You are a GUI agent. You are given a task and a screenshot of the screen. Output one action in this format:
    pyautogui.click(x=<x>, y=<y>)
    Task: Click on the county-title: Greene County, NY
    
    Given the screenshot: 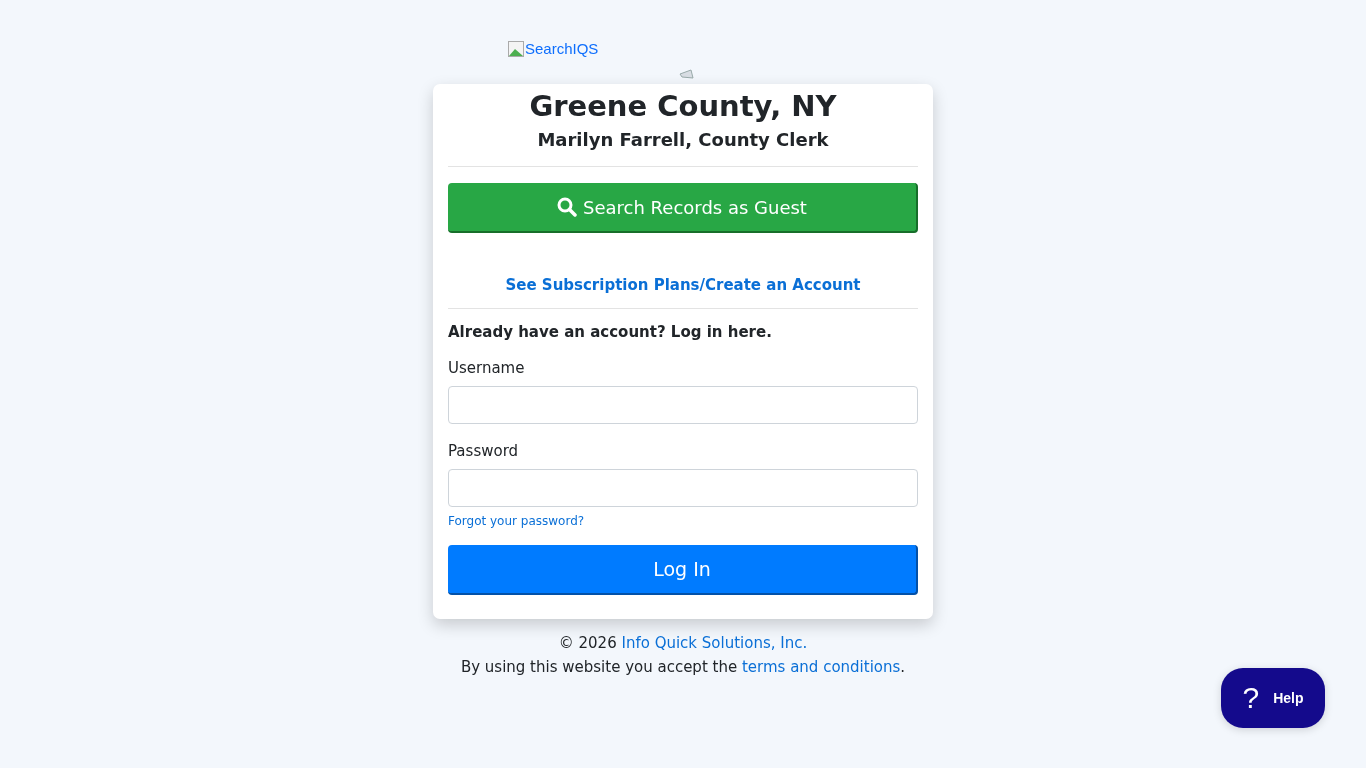 What is the action you would take?
    pyautogui.click(x=683, y=106)
    